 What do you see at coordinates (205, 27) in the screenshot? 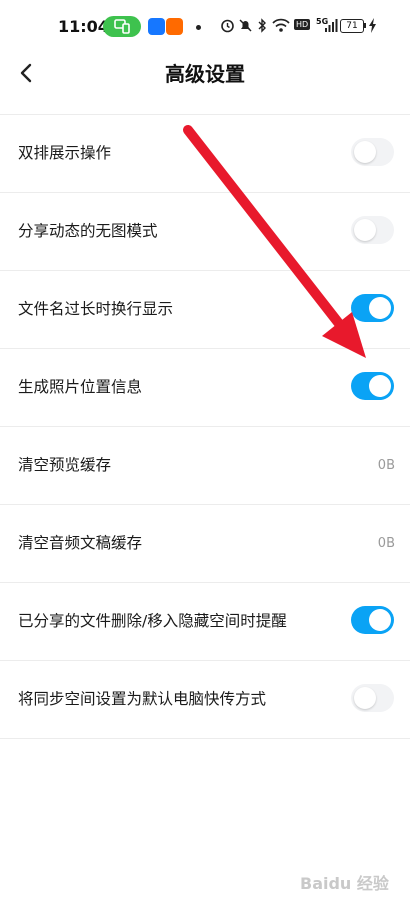
I see `status-bar: 11:04 HD 5G 71` at bounding box center [205, 27].